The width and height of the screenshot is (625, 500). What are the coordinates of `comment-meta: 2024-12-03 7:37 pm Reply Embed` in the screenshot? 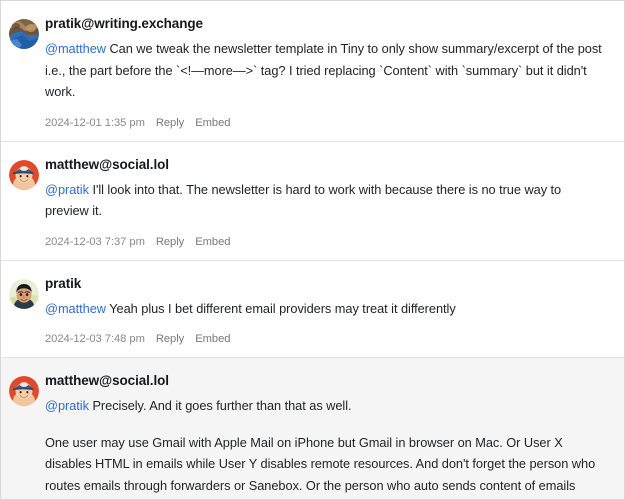 It's located at (323, 242).